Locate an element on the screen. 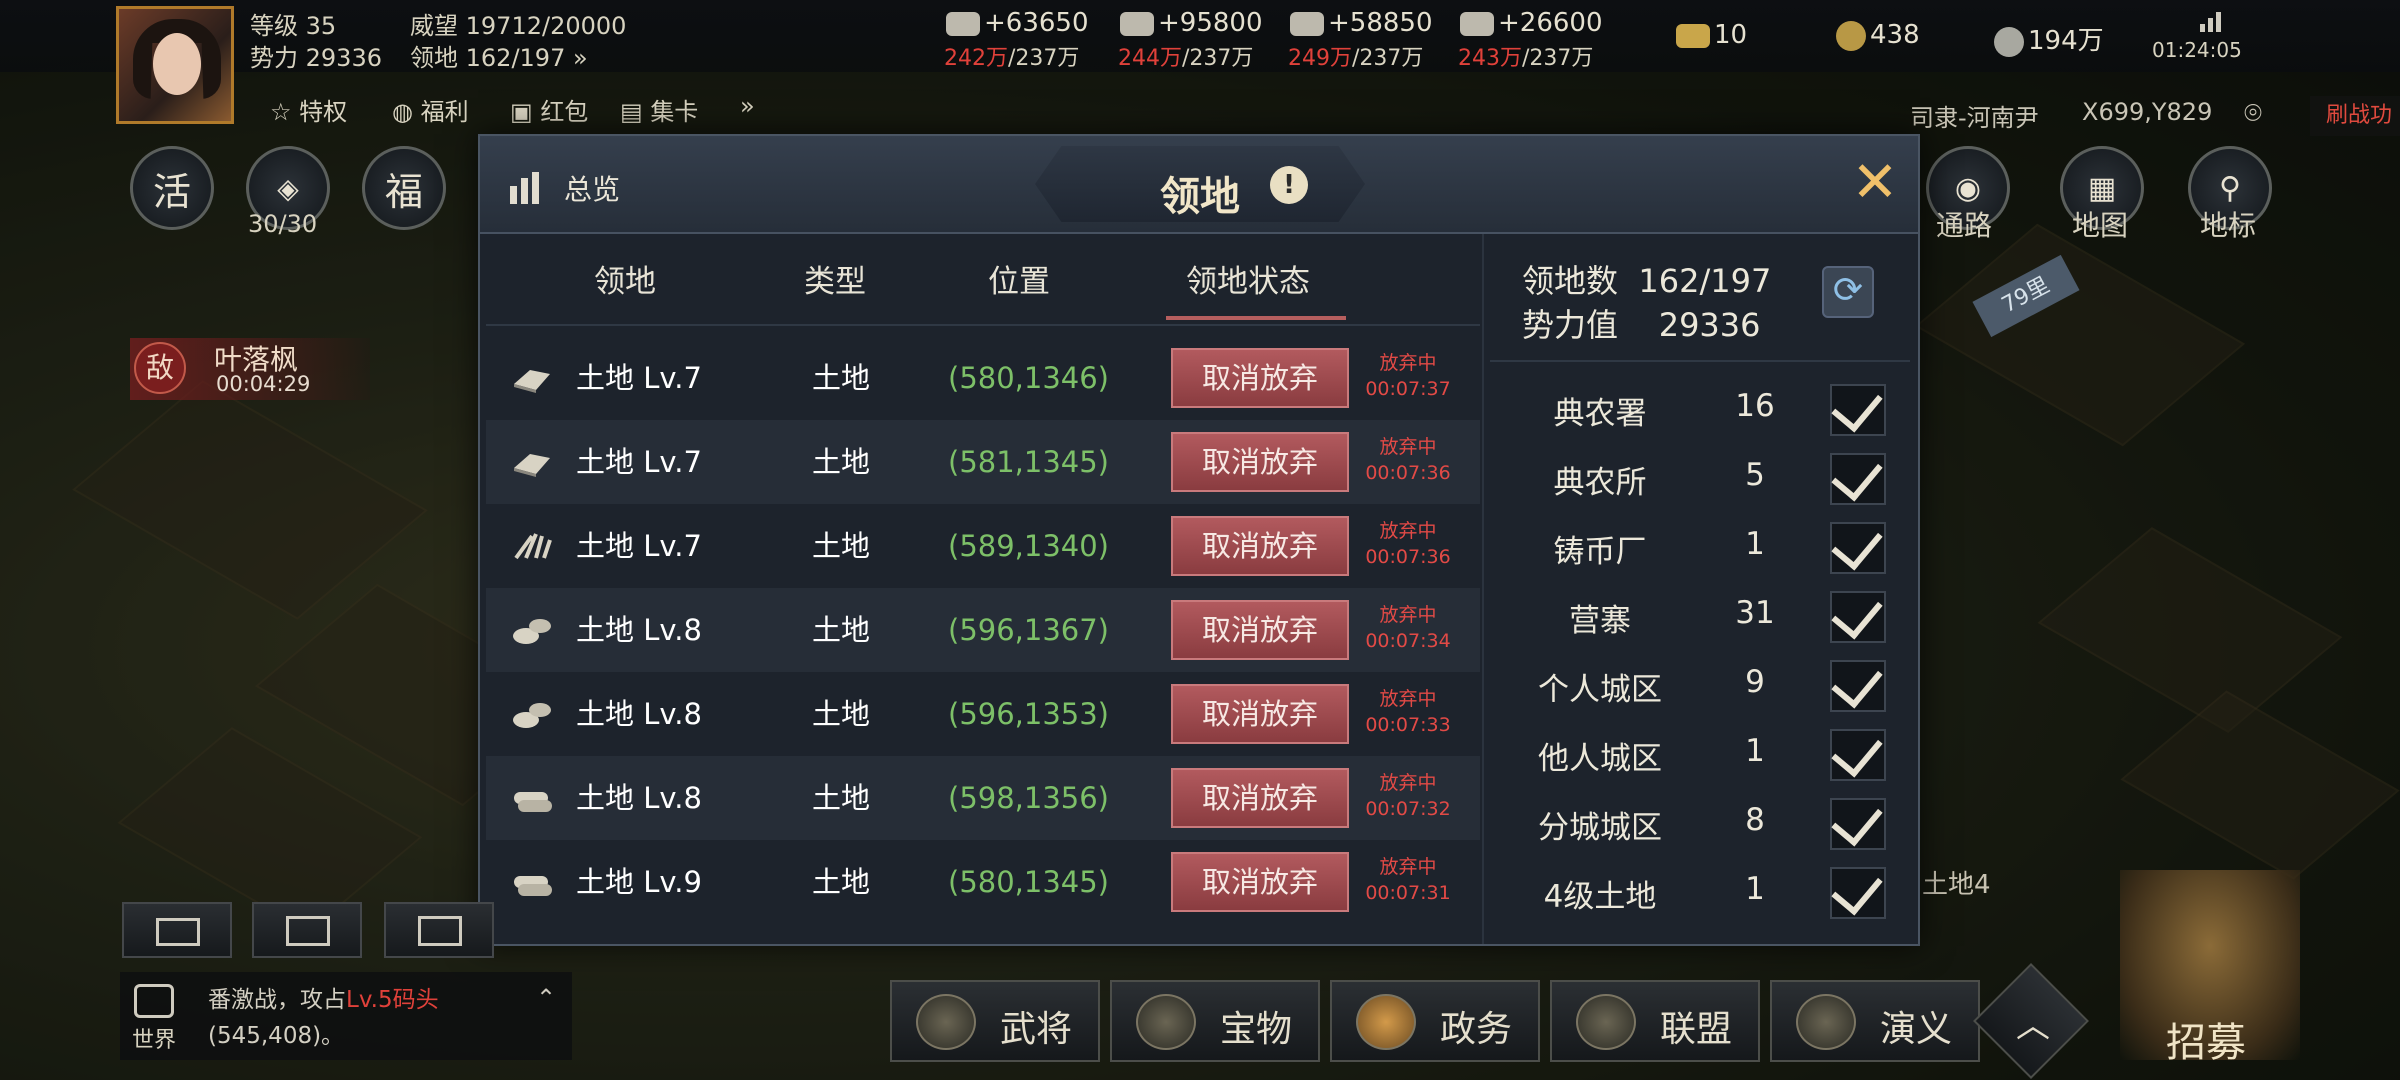  row-position-link: (596,1367) is located at coordinates (1028, 630).